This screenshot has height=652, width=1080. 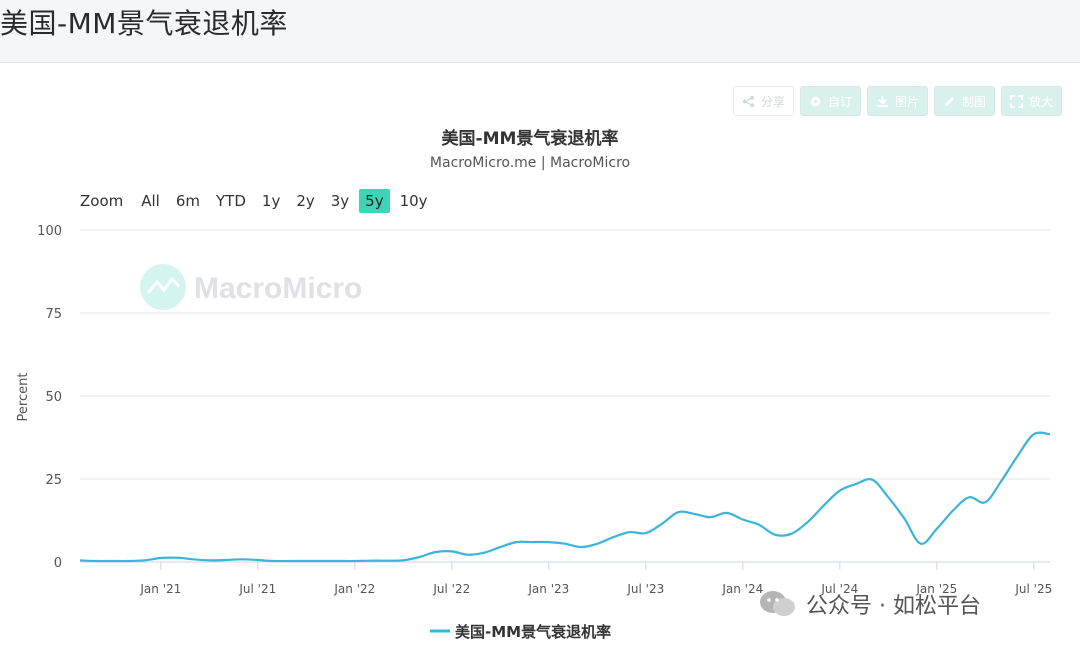 What do you see at coordinates (53, 314) in the screenshot?
I see `y-tick-label: 75` at bounding box center [53, 314].